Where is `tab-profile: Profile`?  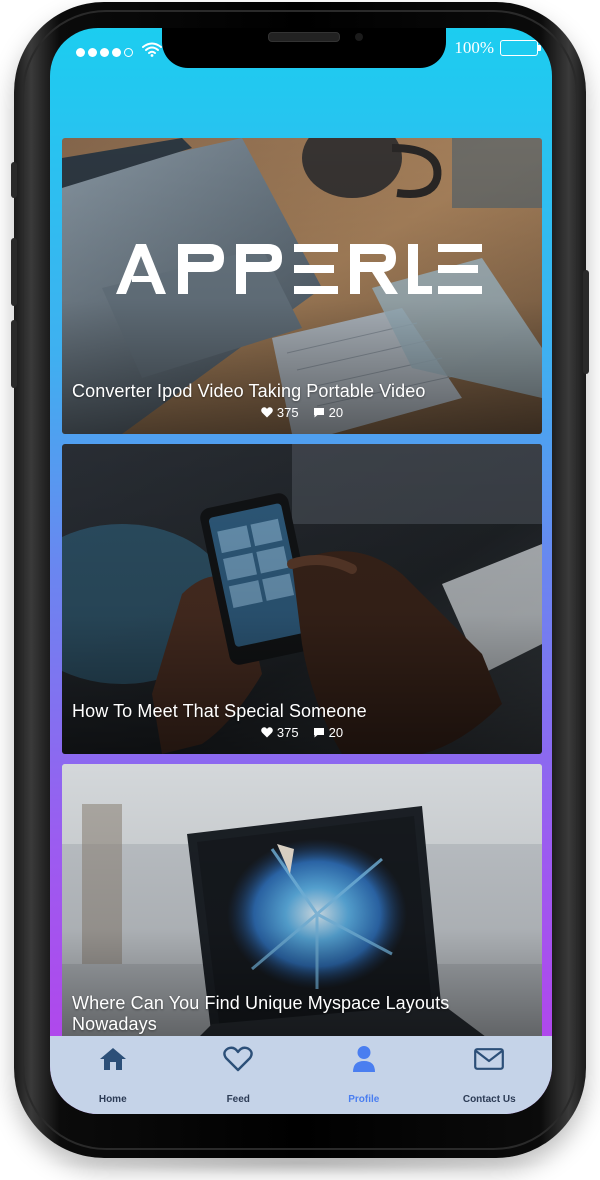
tab-profile: Profile is located at coordinates (364, 1075).